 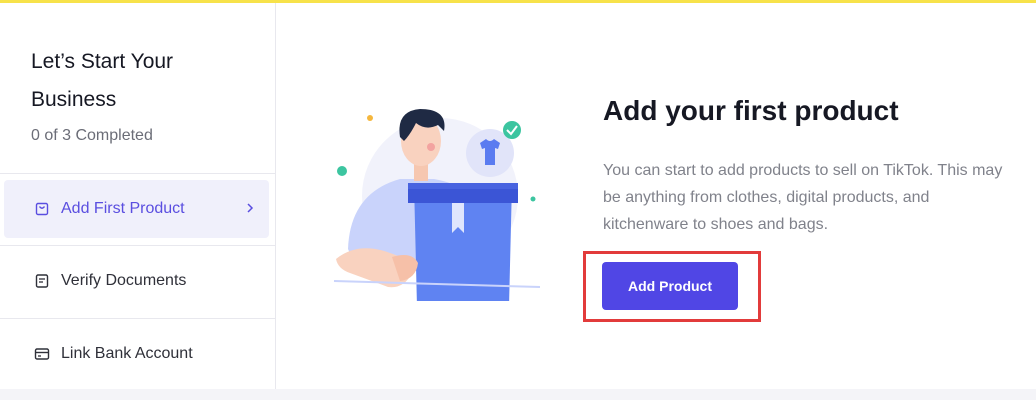 What do you see at coordinates (437, 205) in the screenshot?
I see `product-box-illustration` at bounding box center [437, 205].